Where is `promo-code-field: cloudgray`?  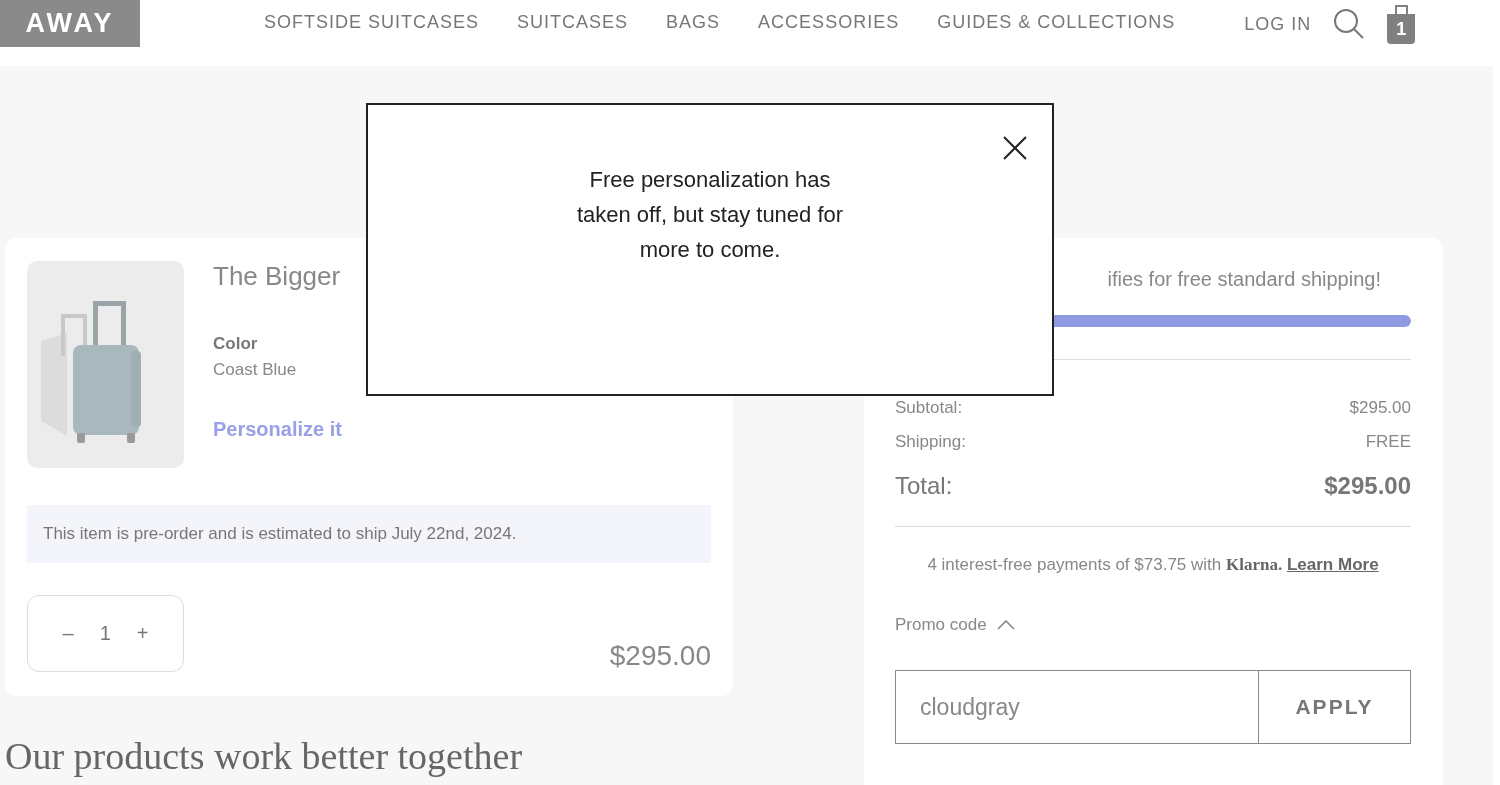 promo-code-field: cloudgray is located at coordinates (1076, 707).